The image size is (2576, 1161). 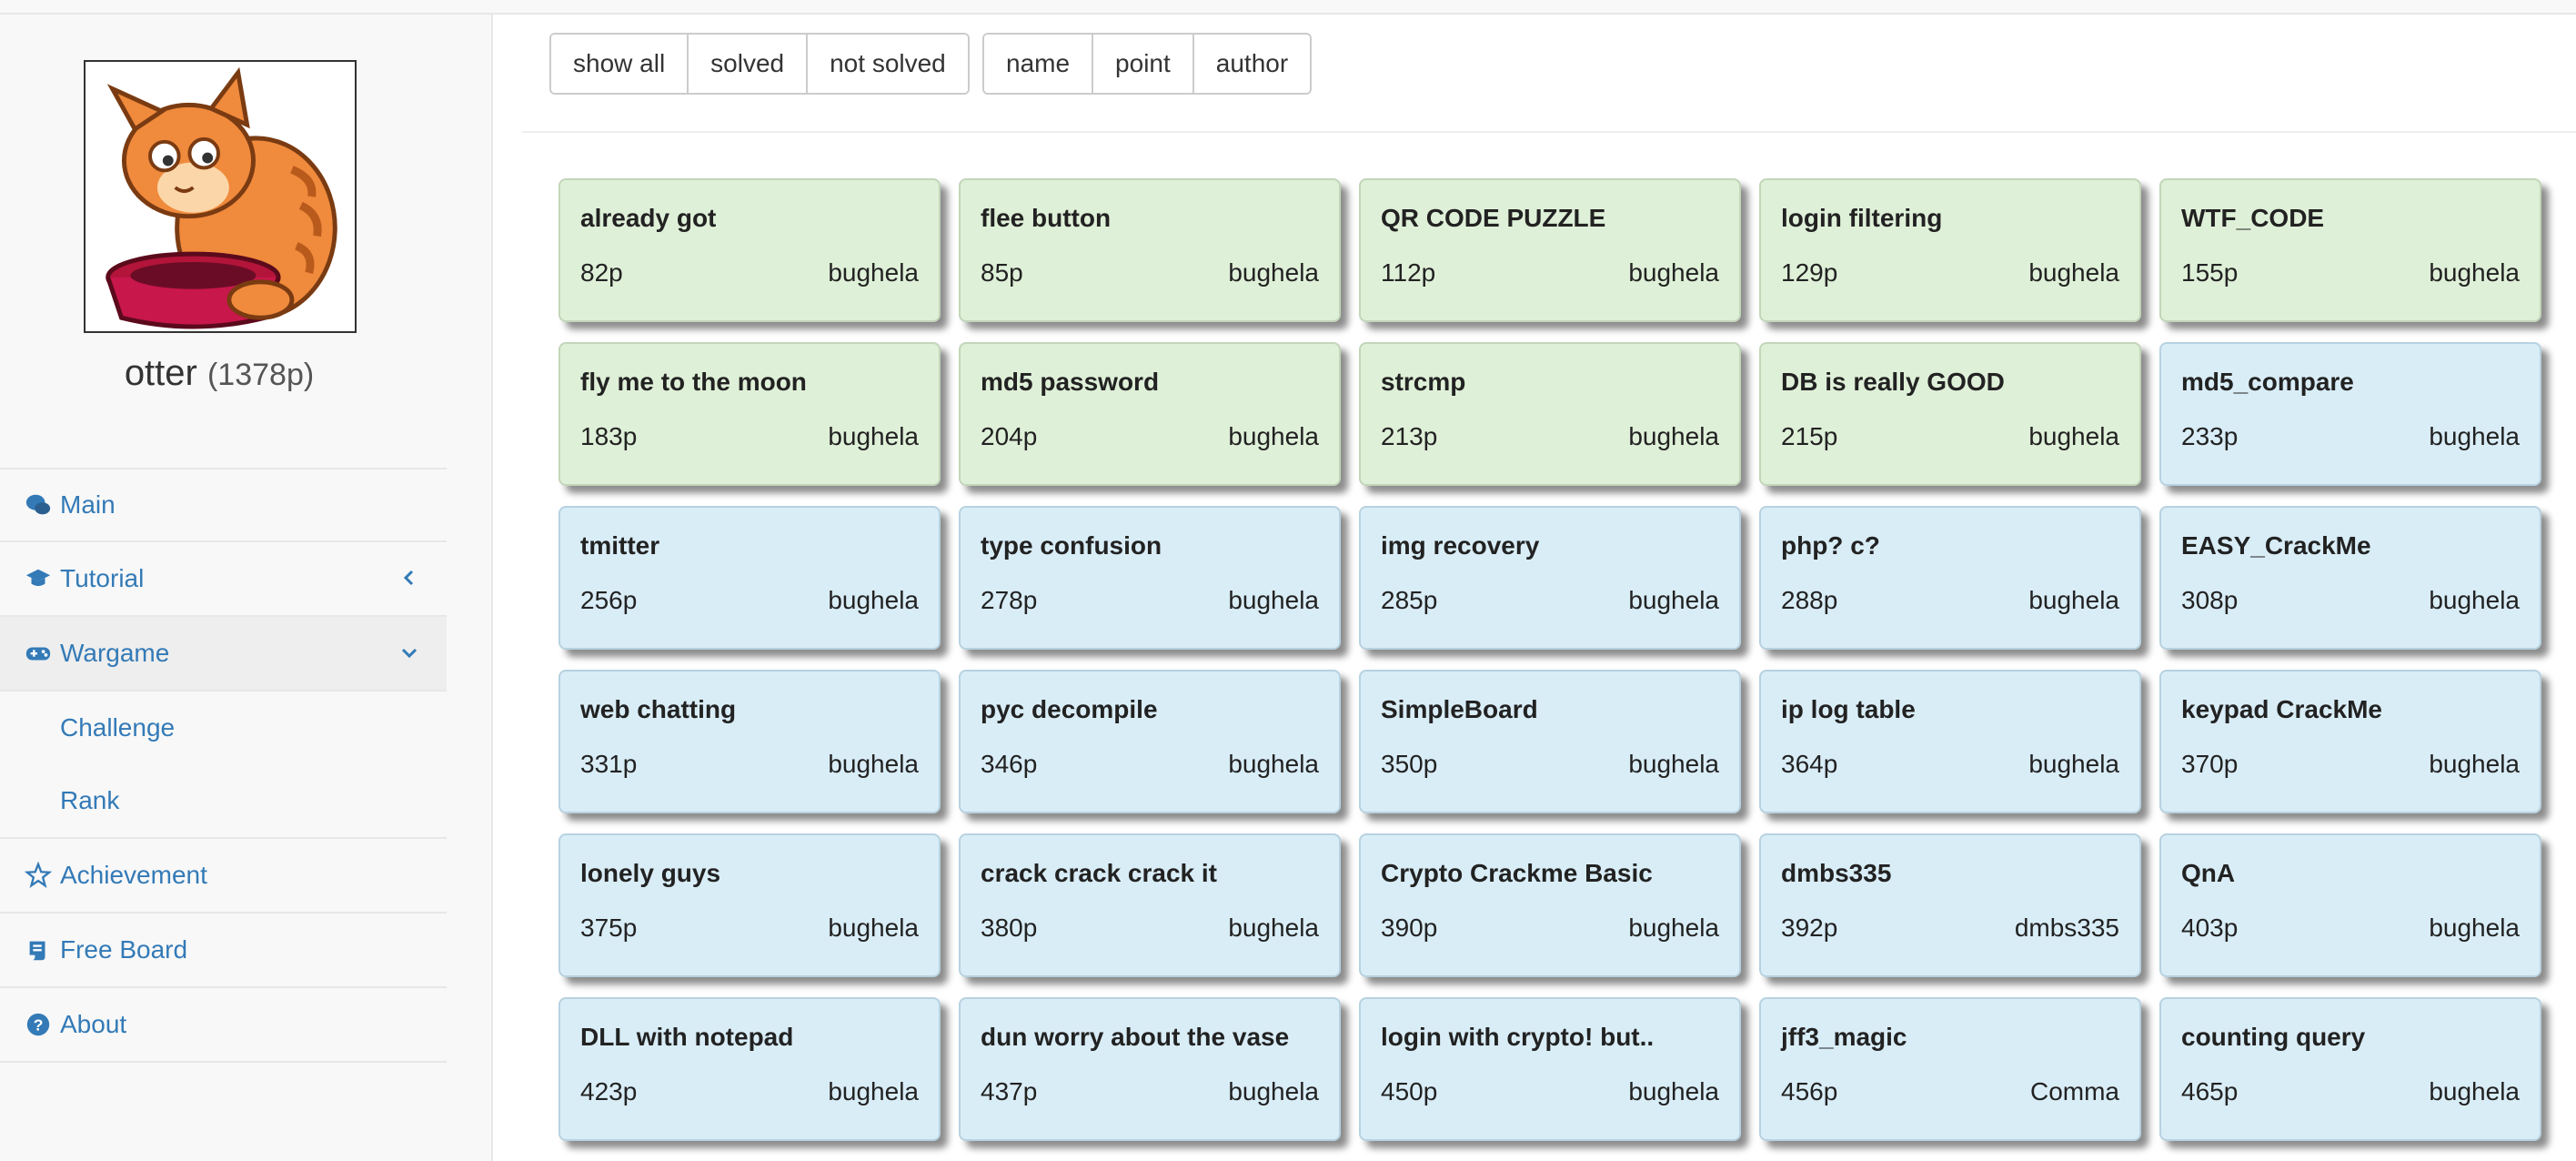 I want to click on challenge-card: fly me to the moon 183p bughela, so click(x=749, y=414).